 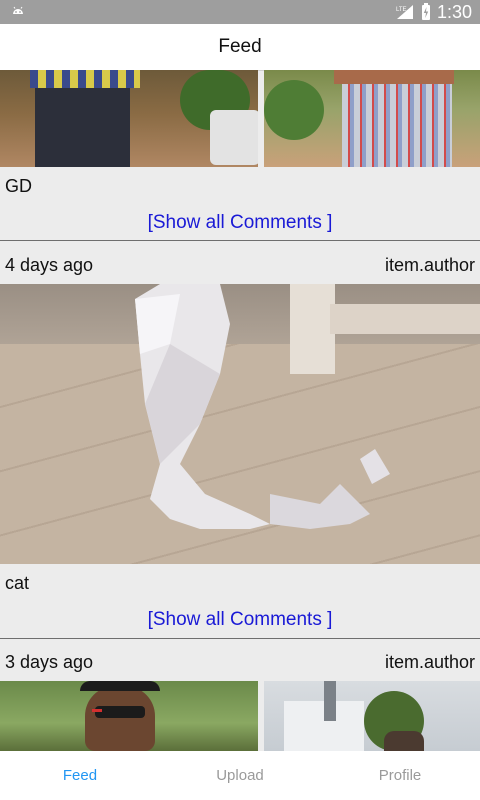 What do you see at coordinates (240, 265) in the screenshot?
I see `post-meta: 4 days ago item.author` at bounding box center [240, 265].